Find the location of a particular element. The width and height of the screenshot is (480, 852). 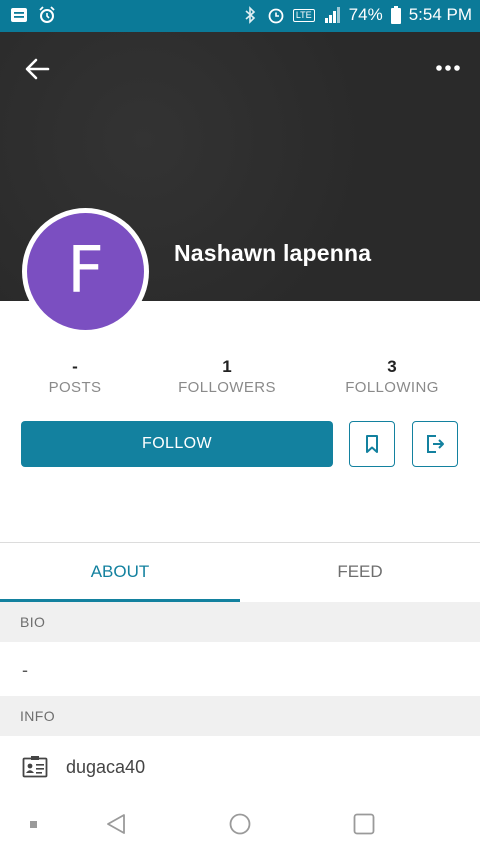

bookmark-icon is located at coordinates (372, 444).